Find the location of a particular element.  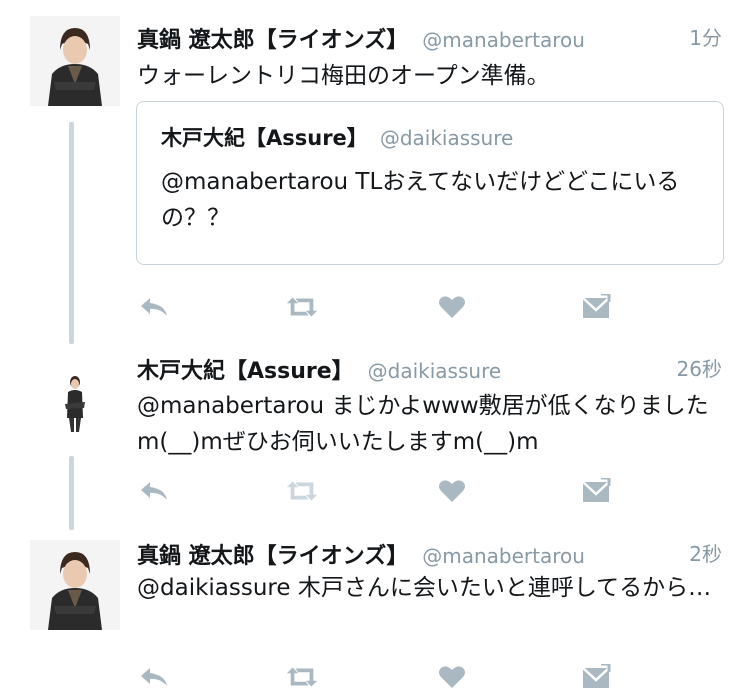

quoted-tweet-text: @manabertarou TLおえてないだけどどこにいるの？？ is located at coordinates (420, 200).